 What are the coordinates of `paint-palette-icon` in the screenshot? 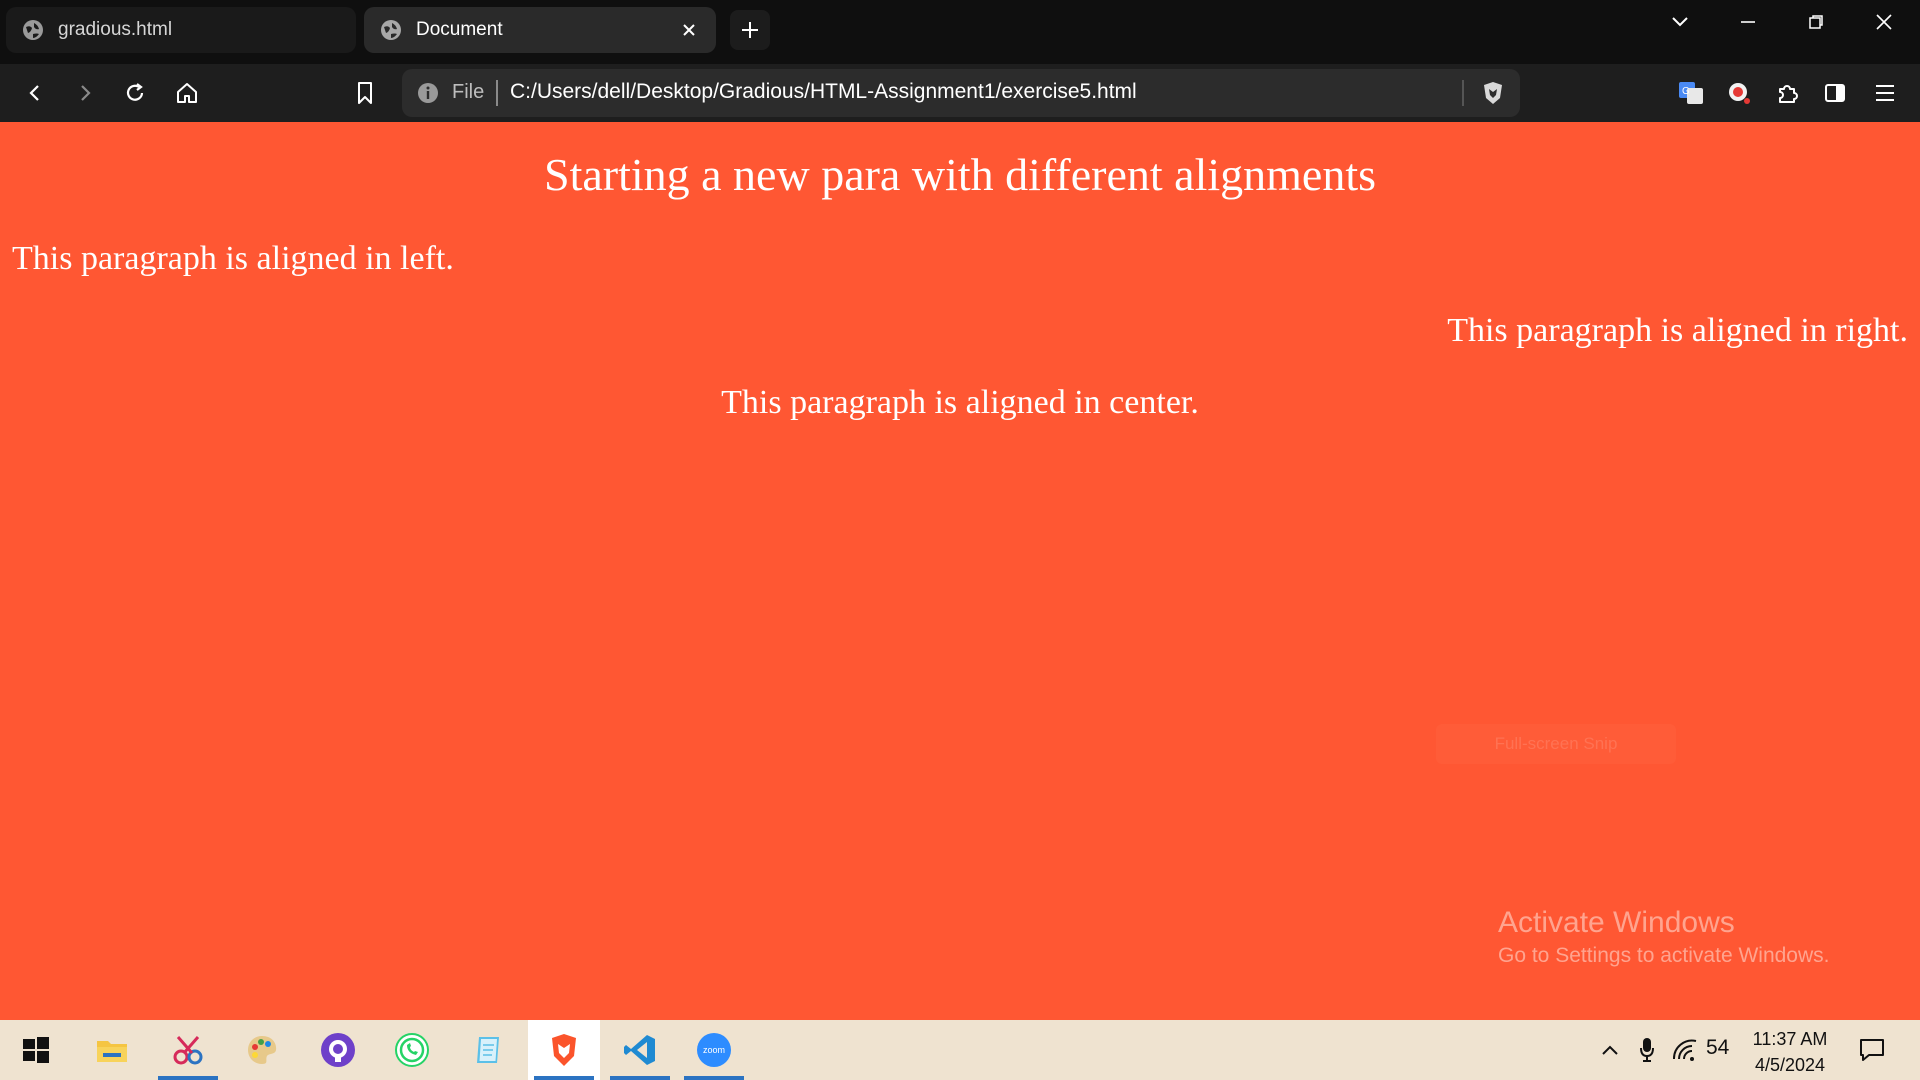 It's located at (262, 1050).